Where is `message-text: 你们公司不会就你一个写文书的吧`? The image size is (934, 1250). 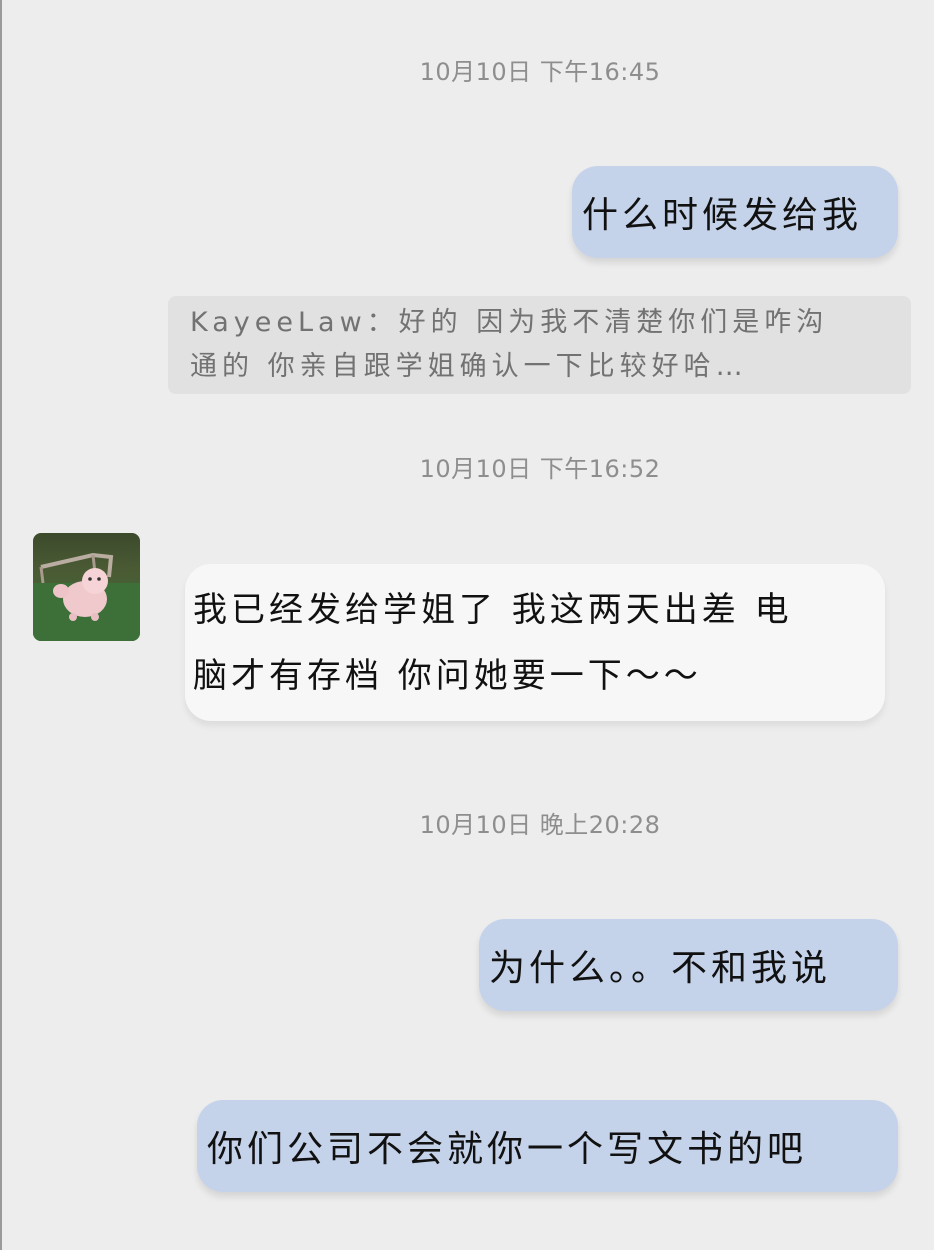 message-text: 你们公司不会就你一个写文书的吧 is located at coordinates (507, 1149).